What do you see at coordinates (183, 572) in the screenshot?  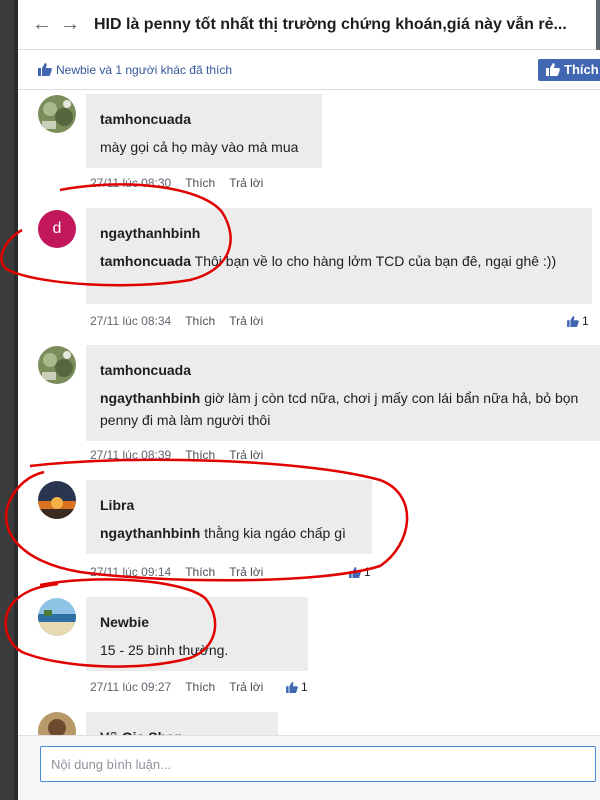 I see `comment-meta: 27/11 lúc 09:14 Thích Trả lời` at bounding box center [183, 572].